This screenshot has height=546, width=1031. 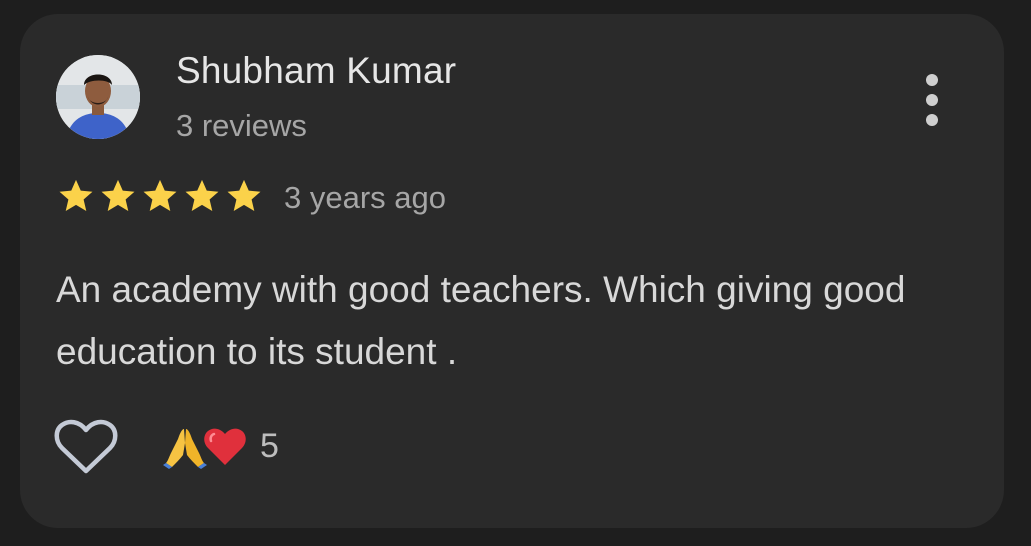 I want to click on star-rating, so click(x=160, y=196).